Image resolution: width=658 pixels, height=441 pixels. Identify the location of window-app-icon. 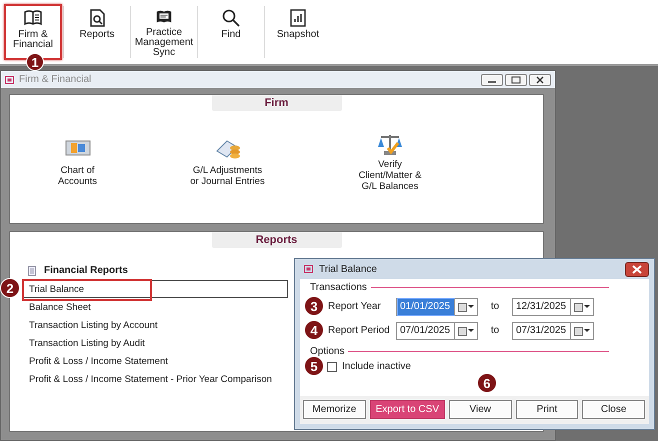
(9, 80).